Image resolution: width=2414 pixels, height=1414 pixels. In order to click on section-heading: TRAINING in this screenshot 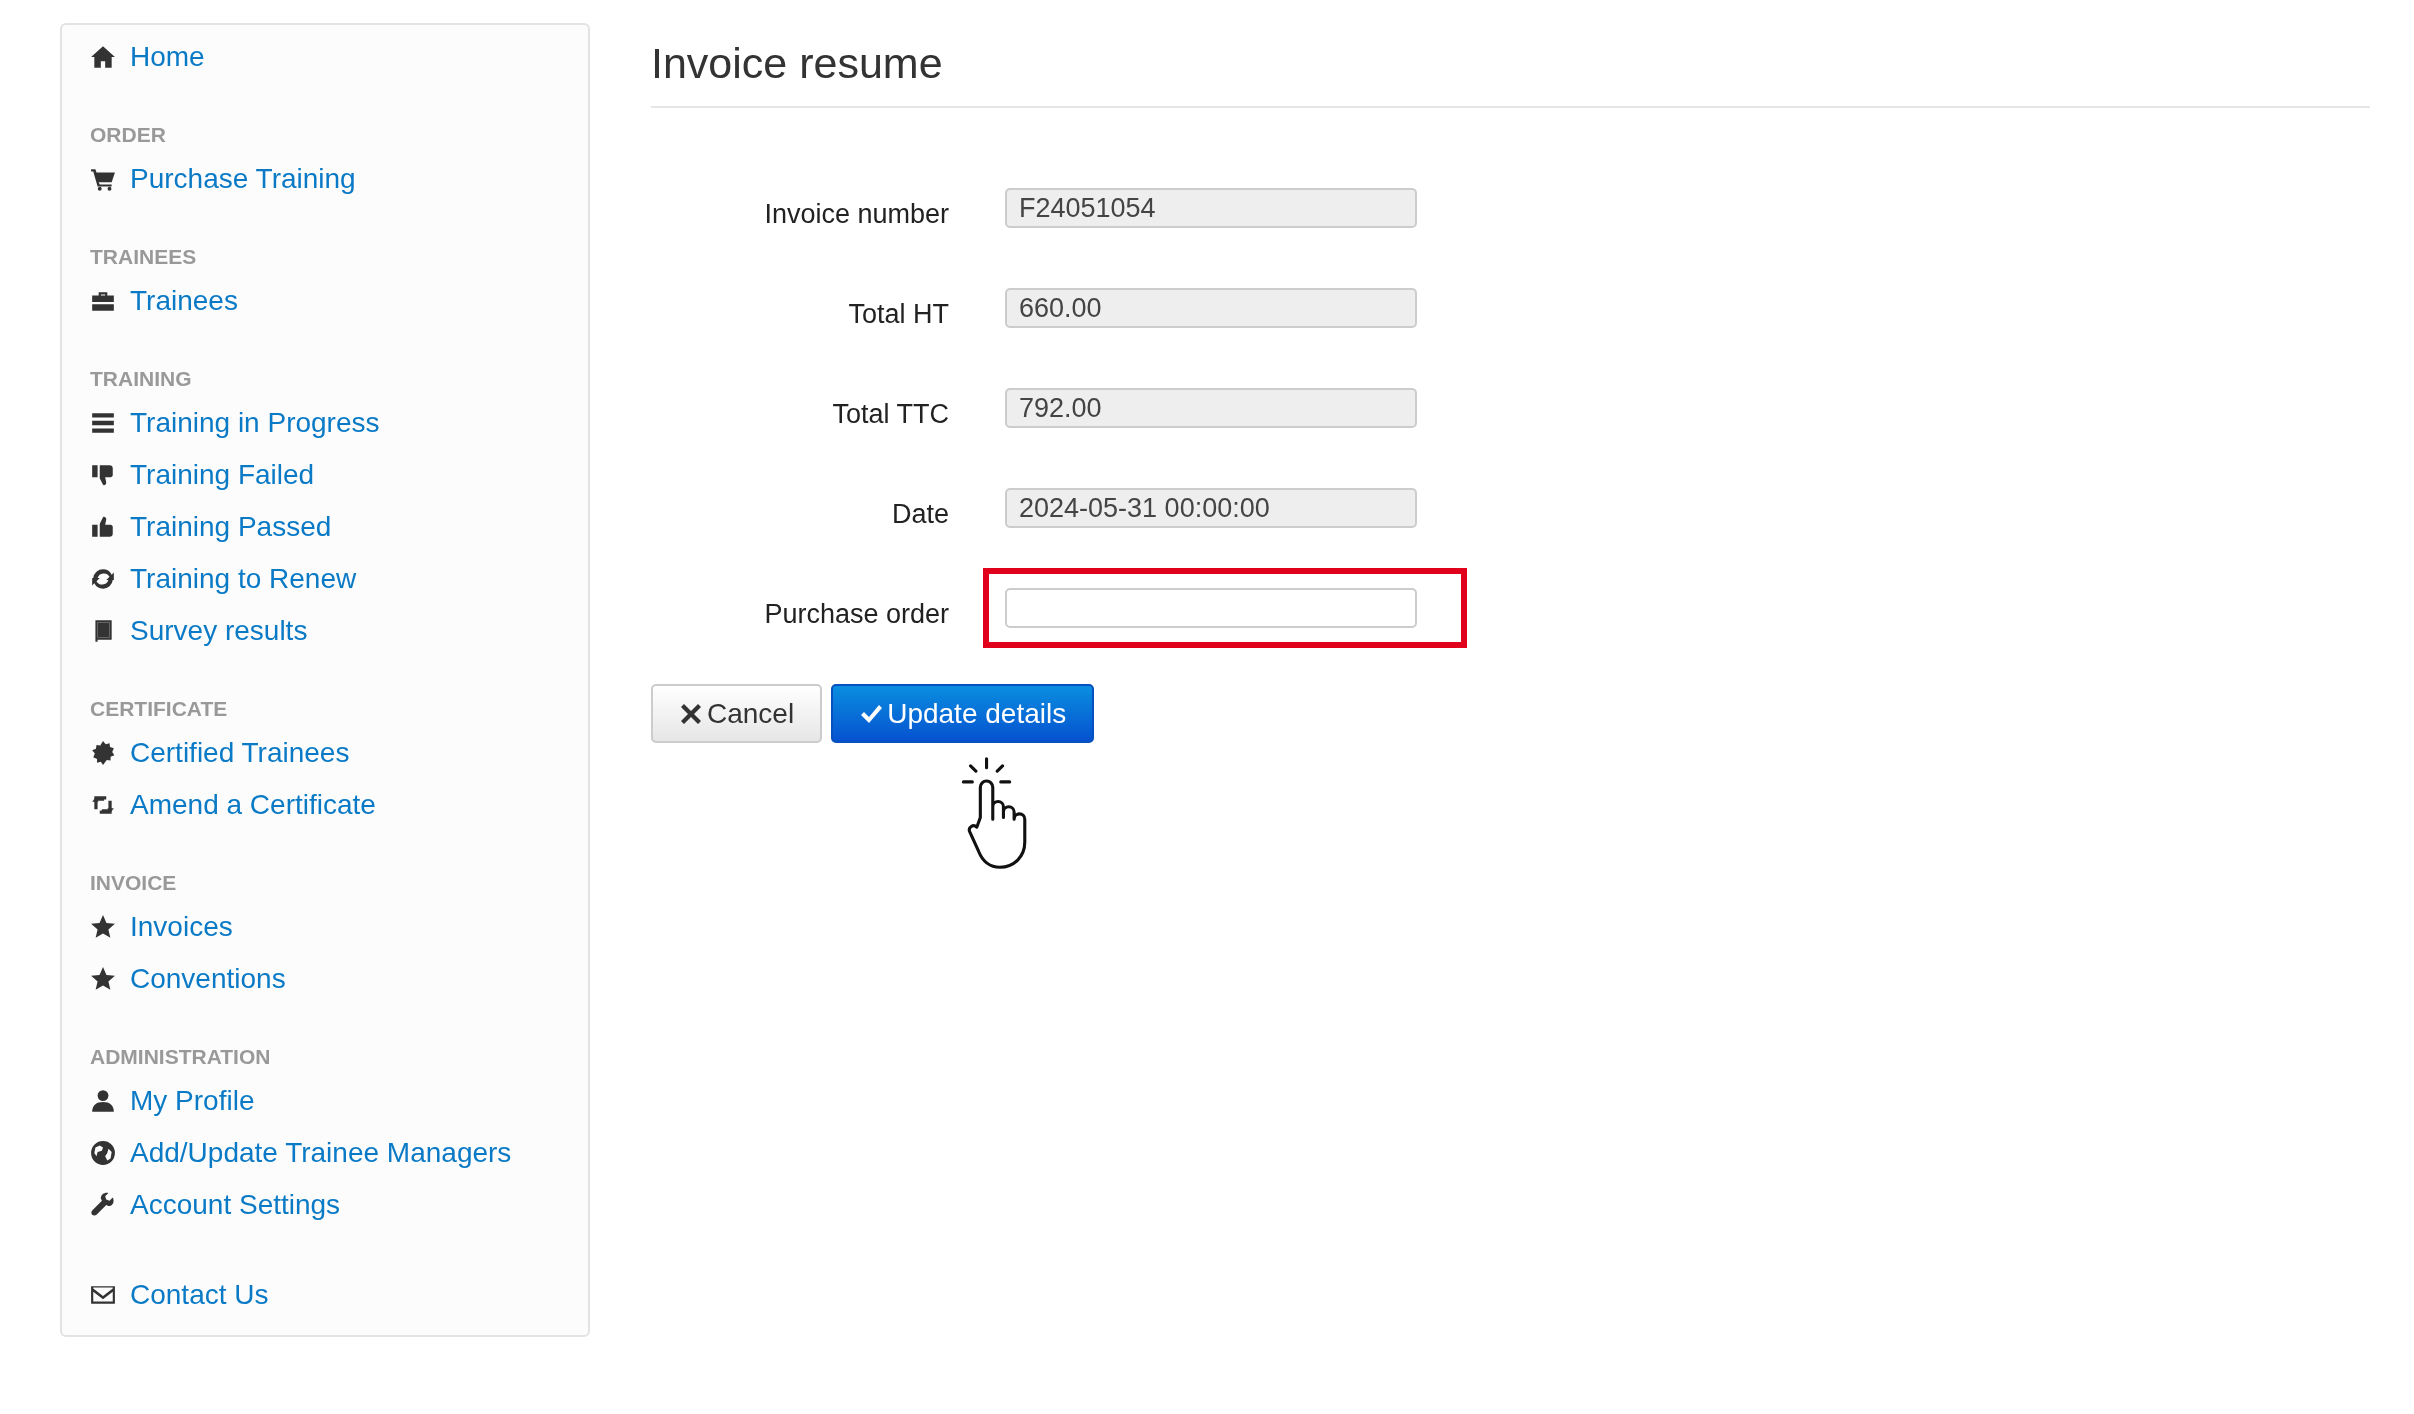, I will do `click(141, 379)`.